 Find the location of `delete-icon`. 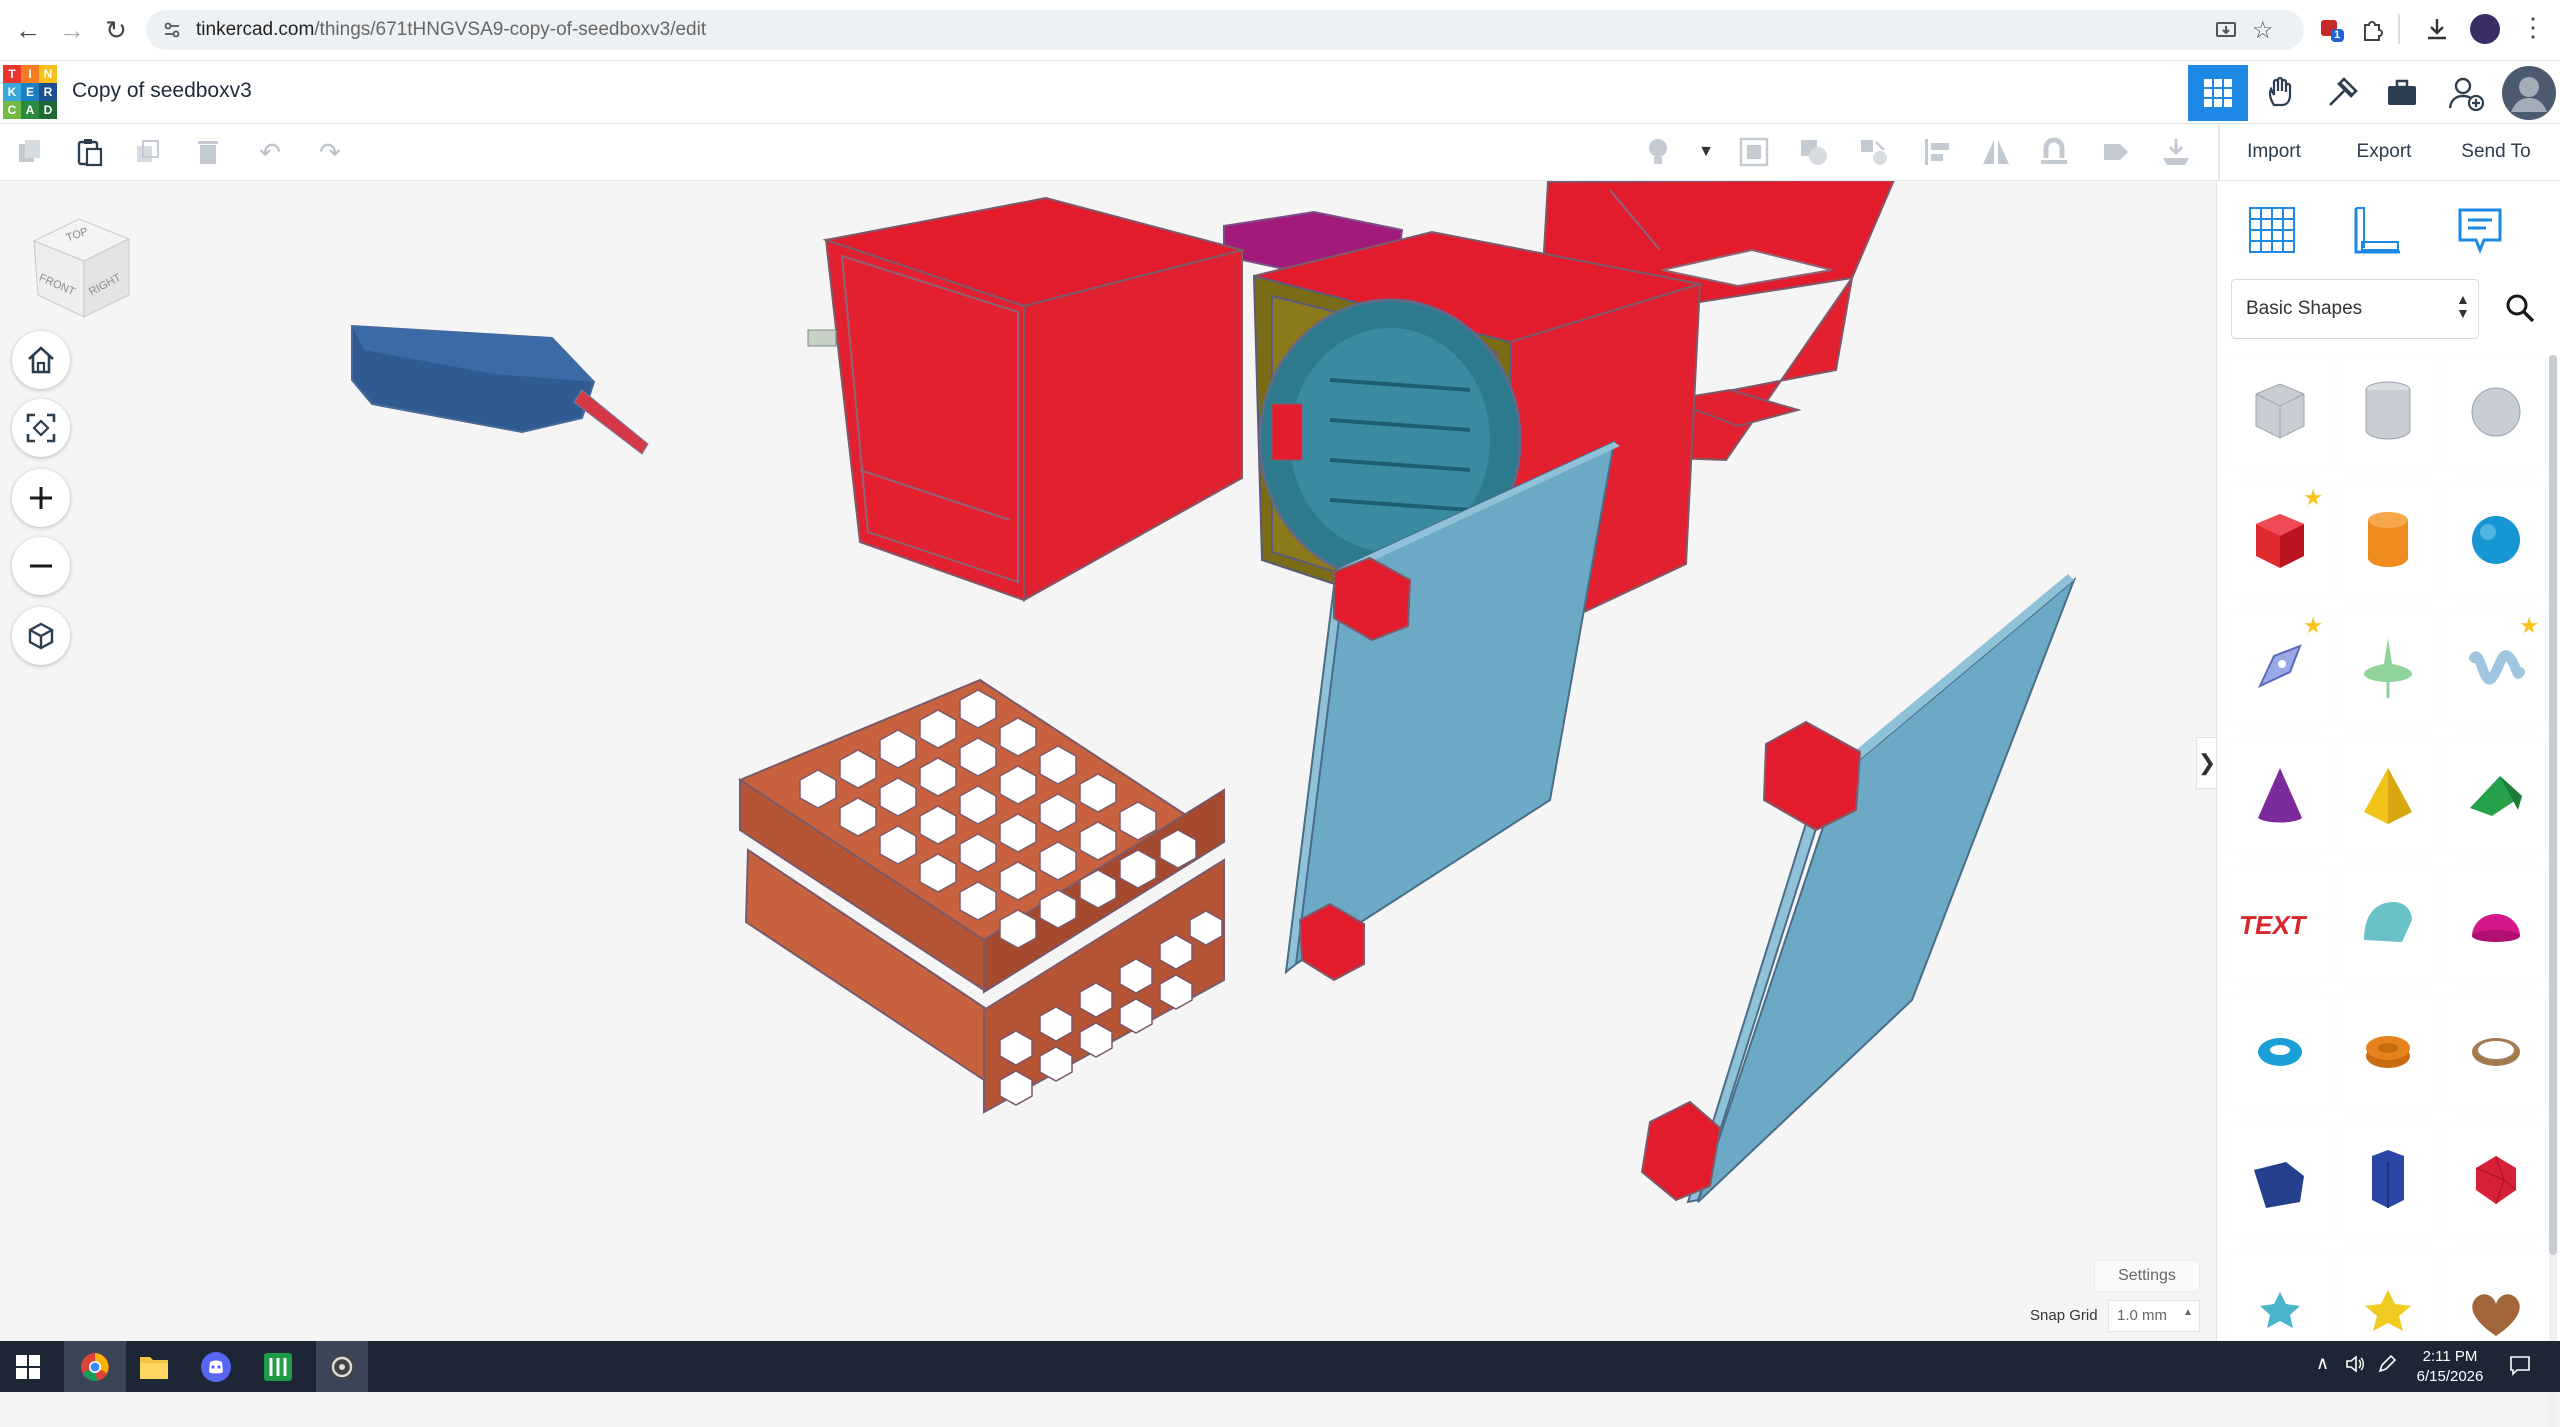

delete-icon is located at coordinates (208, 152).